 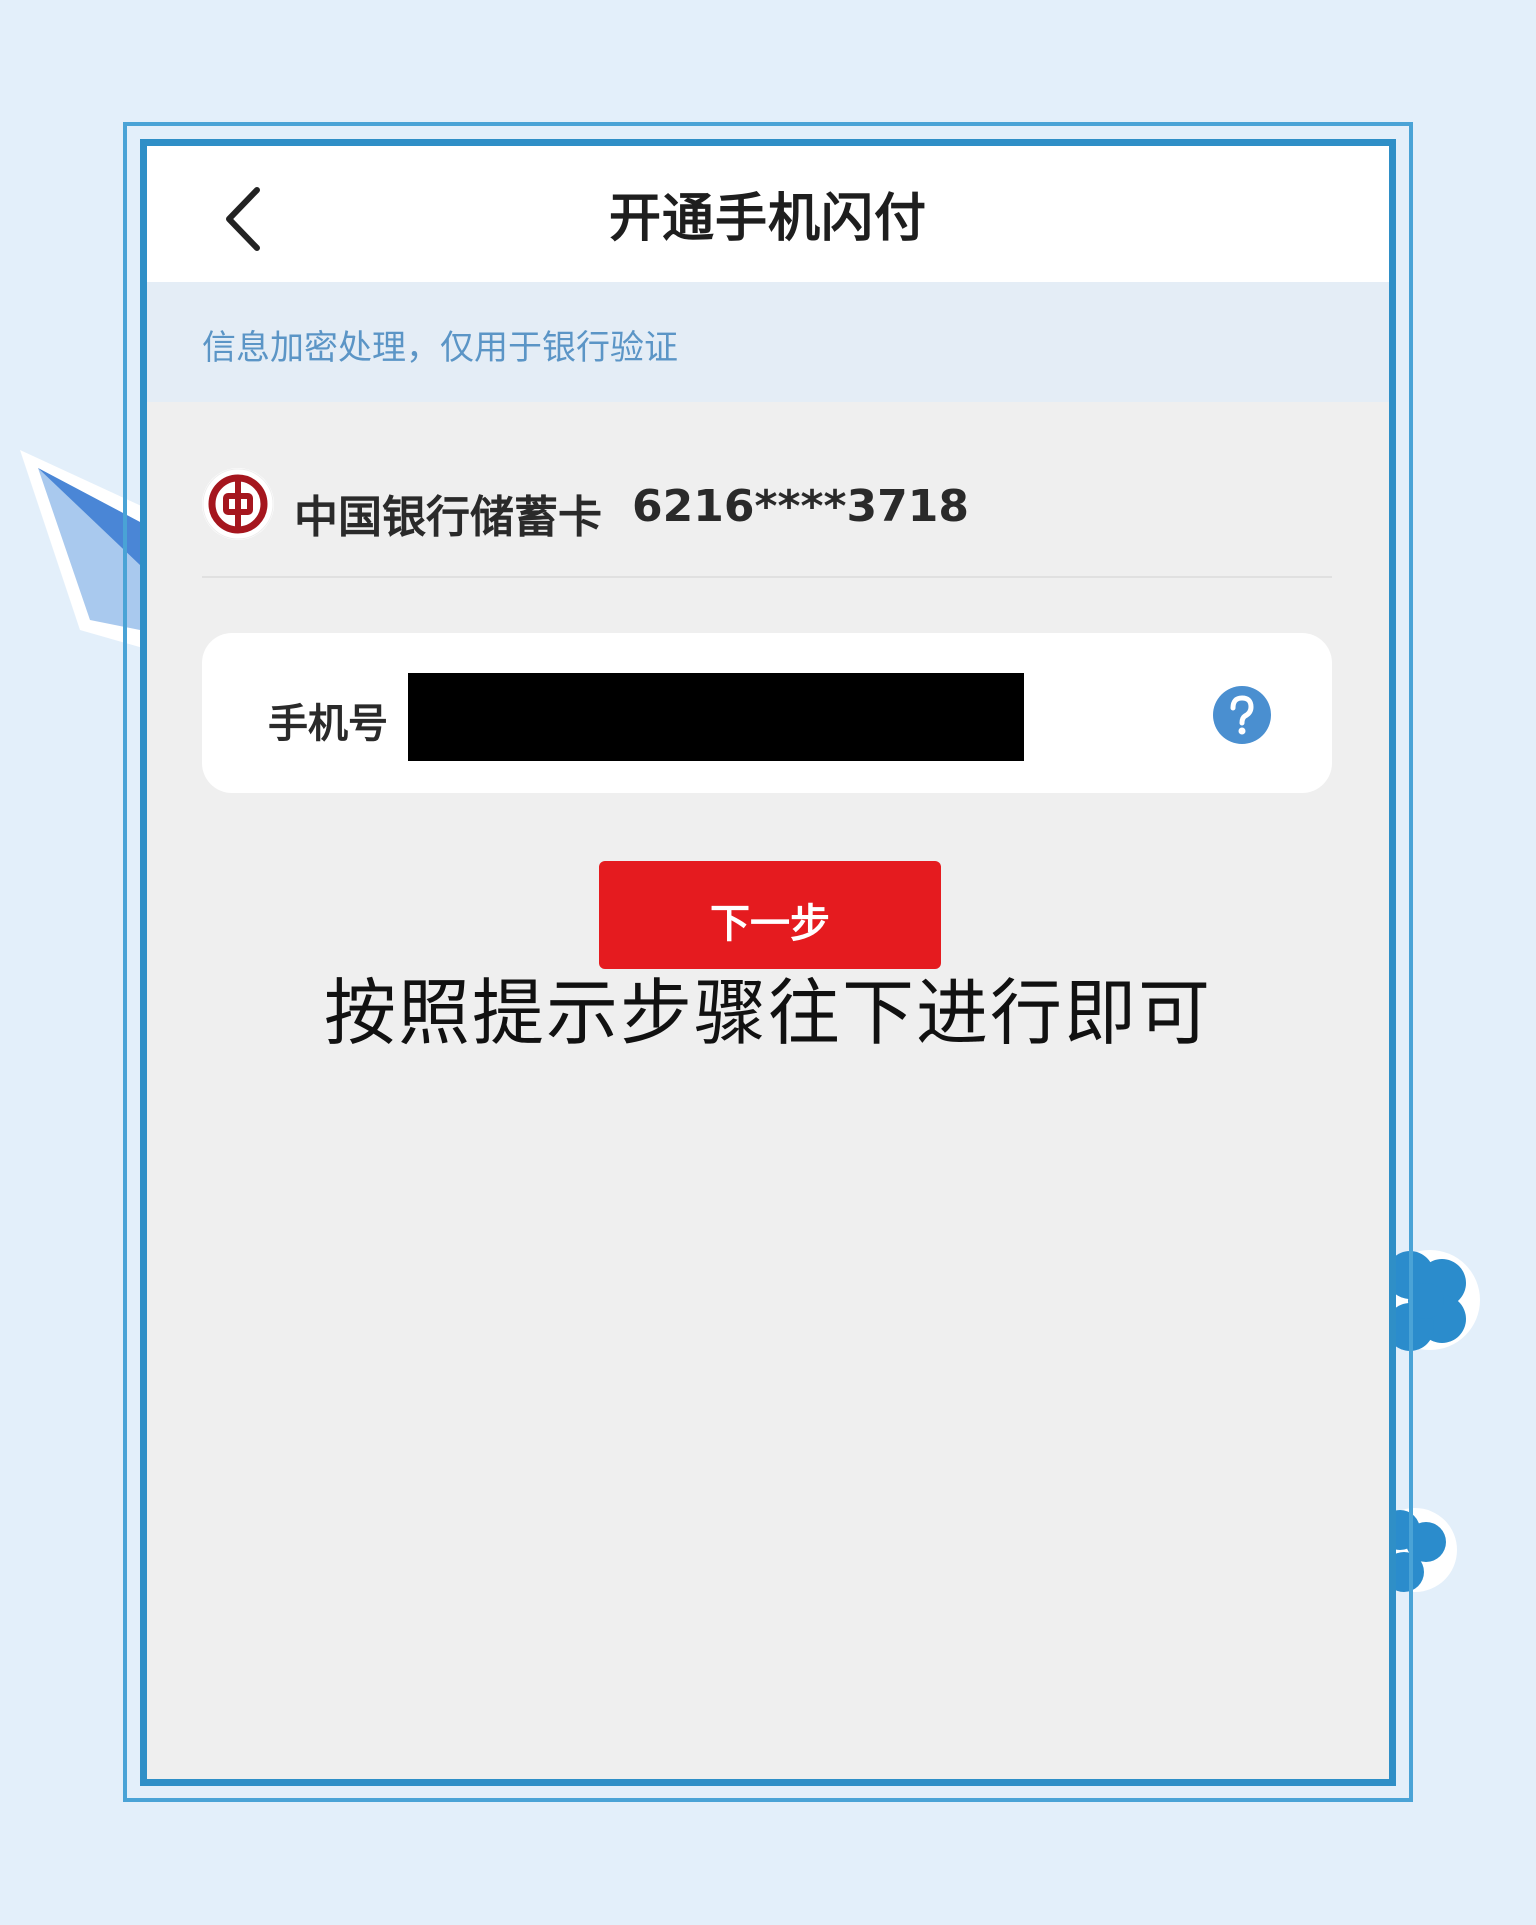 I want to click on phone-number-label: 手机号, so click(x=328, y=724).